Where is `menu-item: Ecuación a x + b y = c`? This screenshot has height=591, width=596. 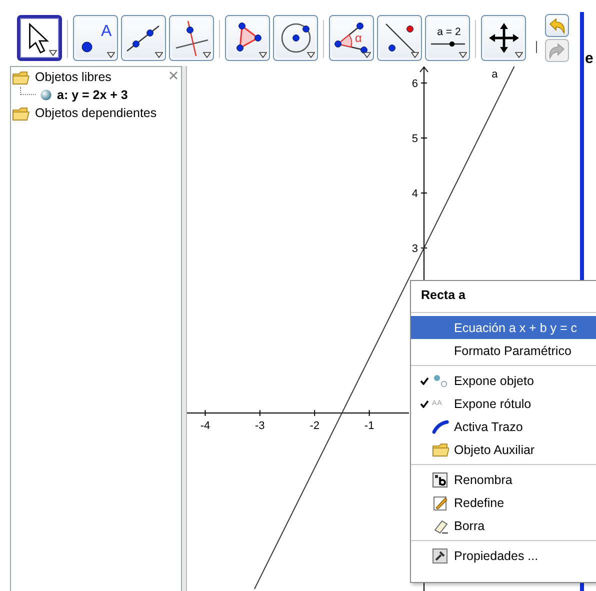
menu-item: Ecuación a x + b y = c is located at coordinates (503, 327).